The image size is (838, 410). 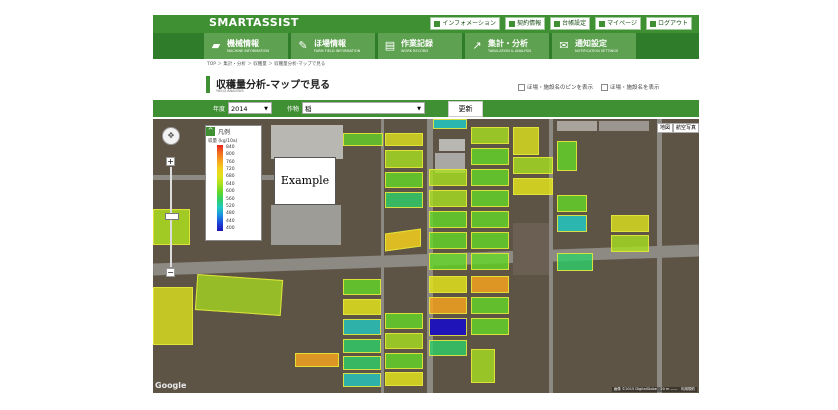 I want to click on ledger-settings-link: 台帳設定, so click(x=570, y=23).